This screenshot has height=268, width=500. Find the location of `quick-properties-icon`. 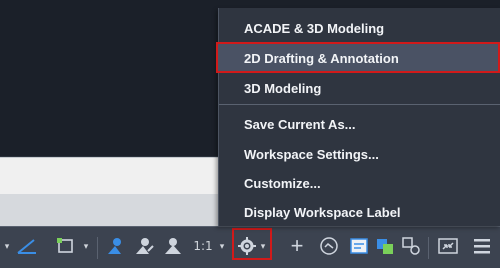

quick-properties-icon is located at coordinates (359, 246).